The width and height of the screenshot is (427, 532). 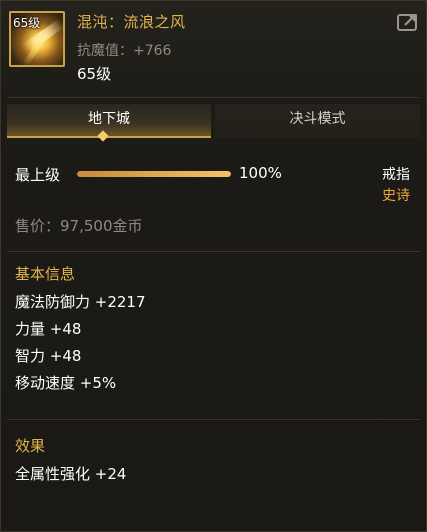 I want to click on item-rarity: 史诗, so click(x=396, y=196).